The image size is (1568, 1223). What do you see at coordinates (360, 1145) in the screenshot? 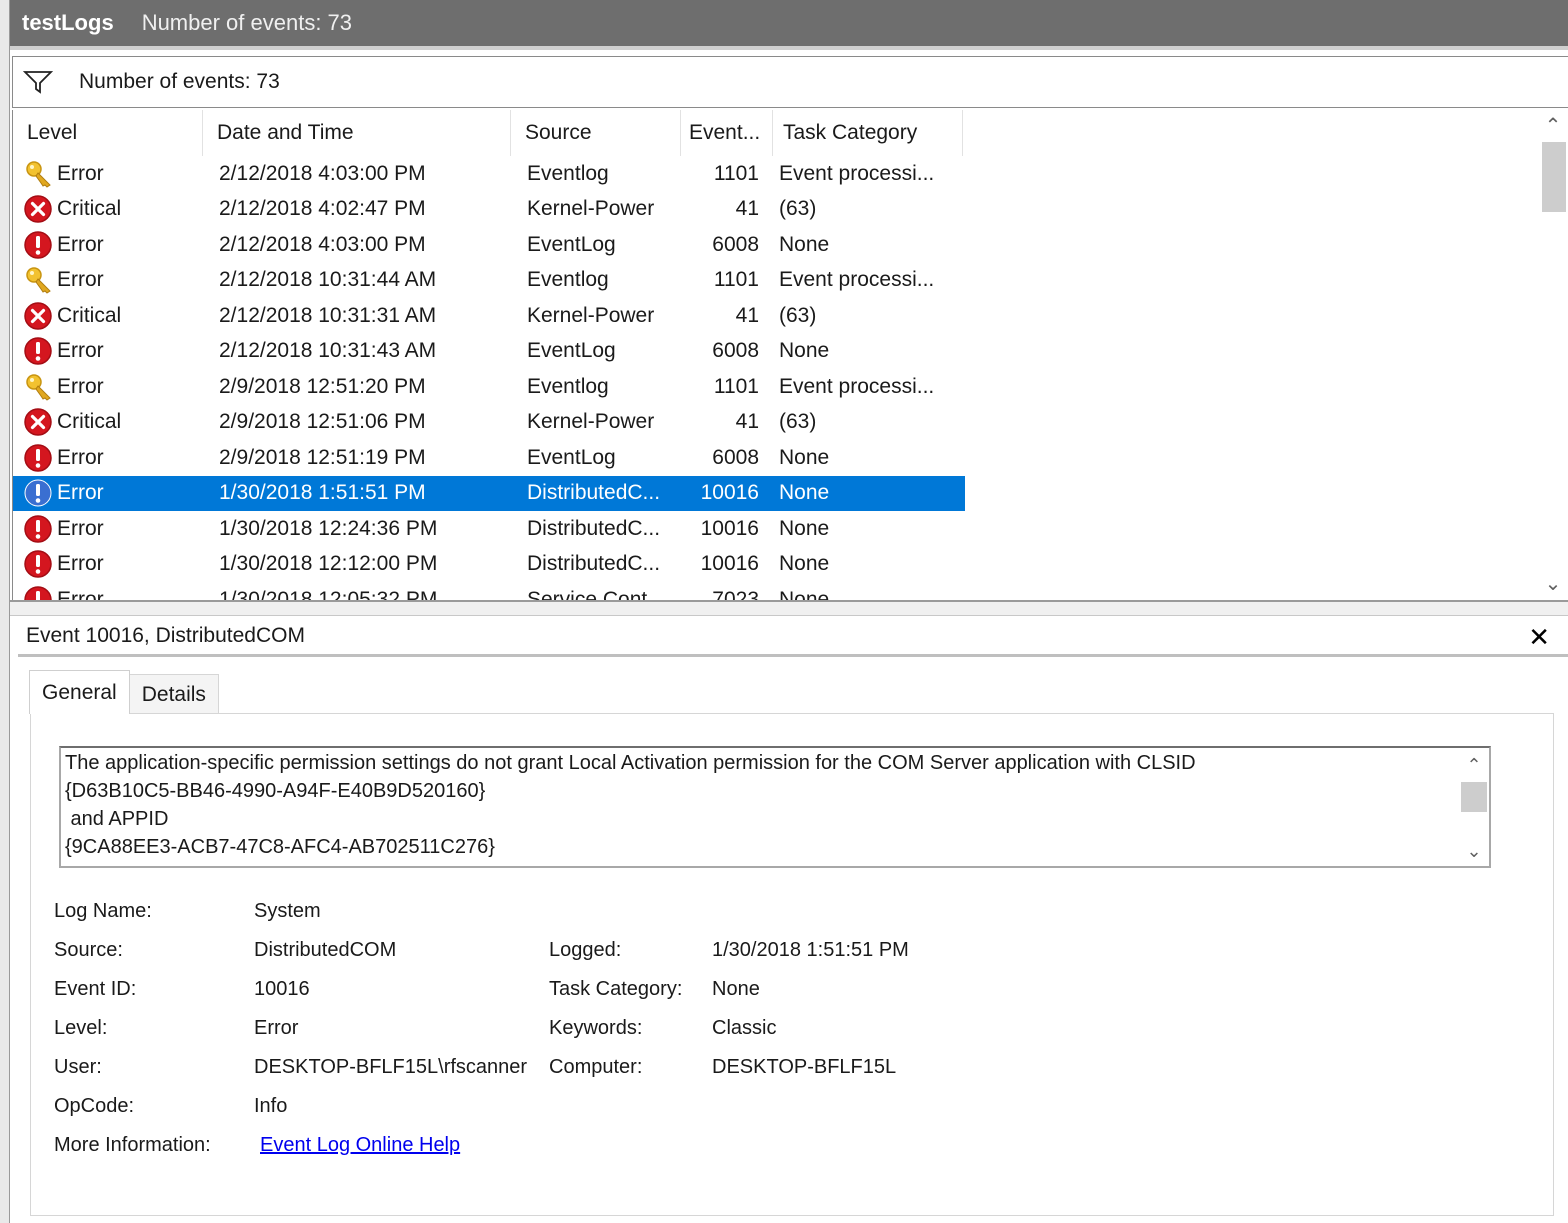
I see `event-log-online-help-link: Event Log Online Help` at bounding box center [360, 1145].